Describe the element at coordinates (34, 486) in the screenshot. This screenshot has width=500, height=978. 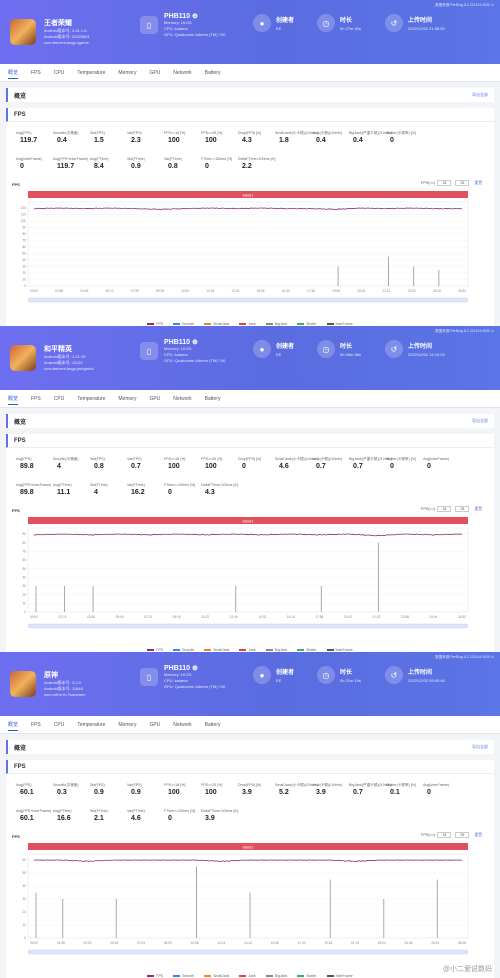
I see `metric-cell: Avg(FPS+InterFrame) 89.8` at that location.